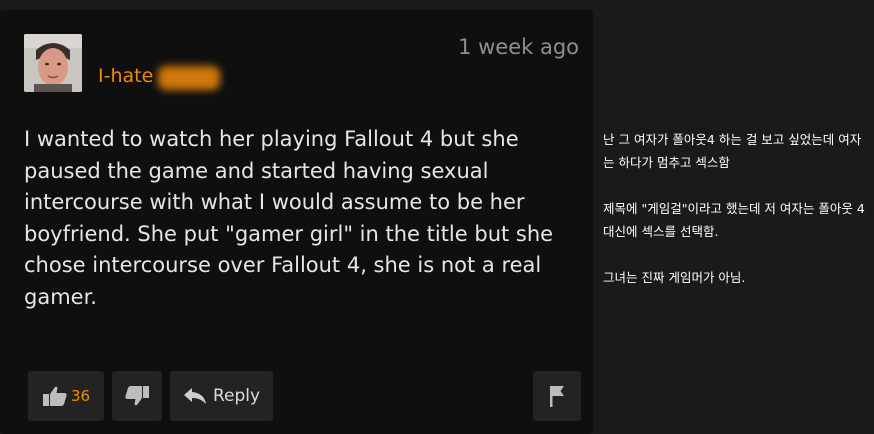 This screenshot has width=874, height=434. I want to click on reply-arrow-icon, so click(194, 396).